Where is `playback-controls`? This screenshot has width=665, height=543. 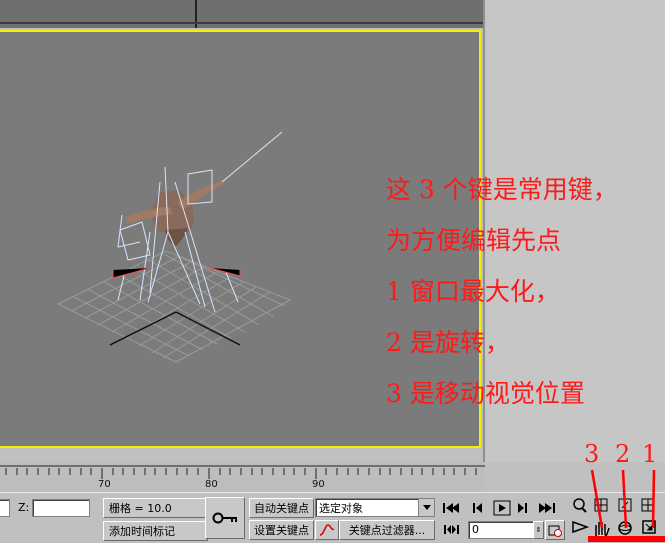 playback-controls is located at coordinates (501, 508).